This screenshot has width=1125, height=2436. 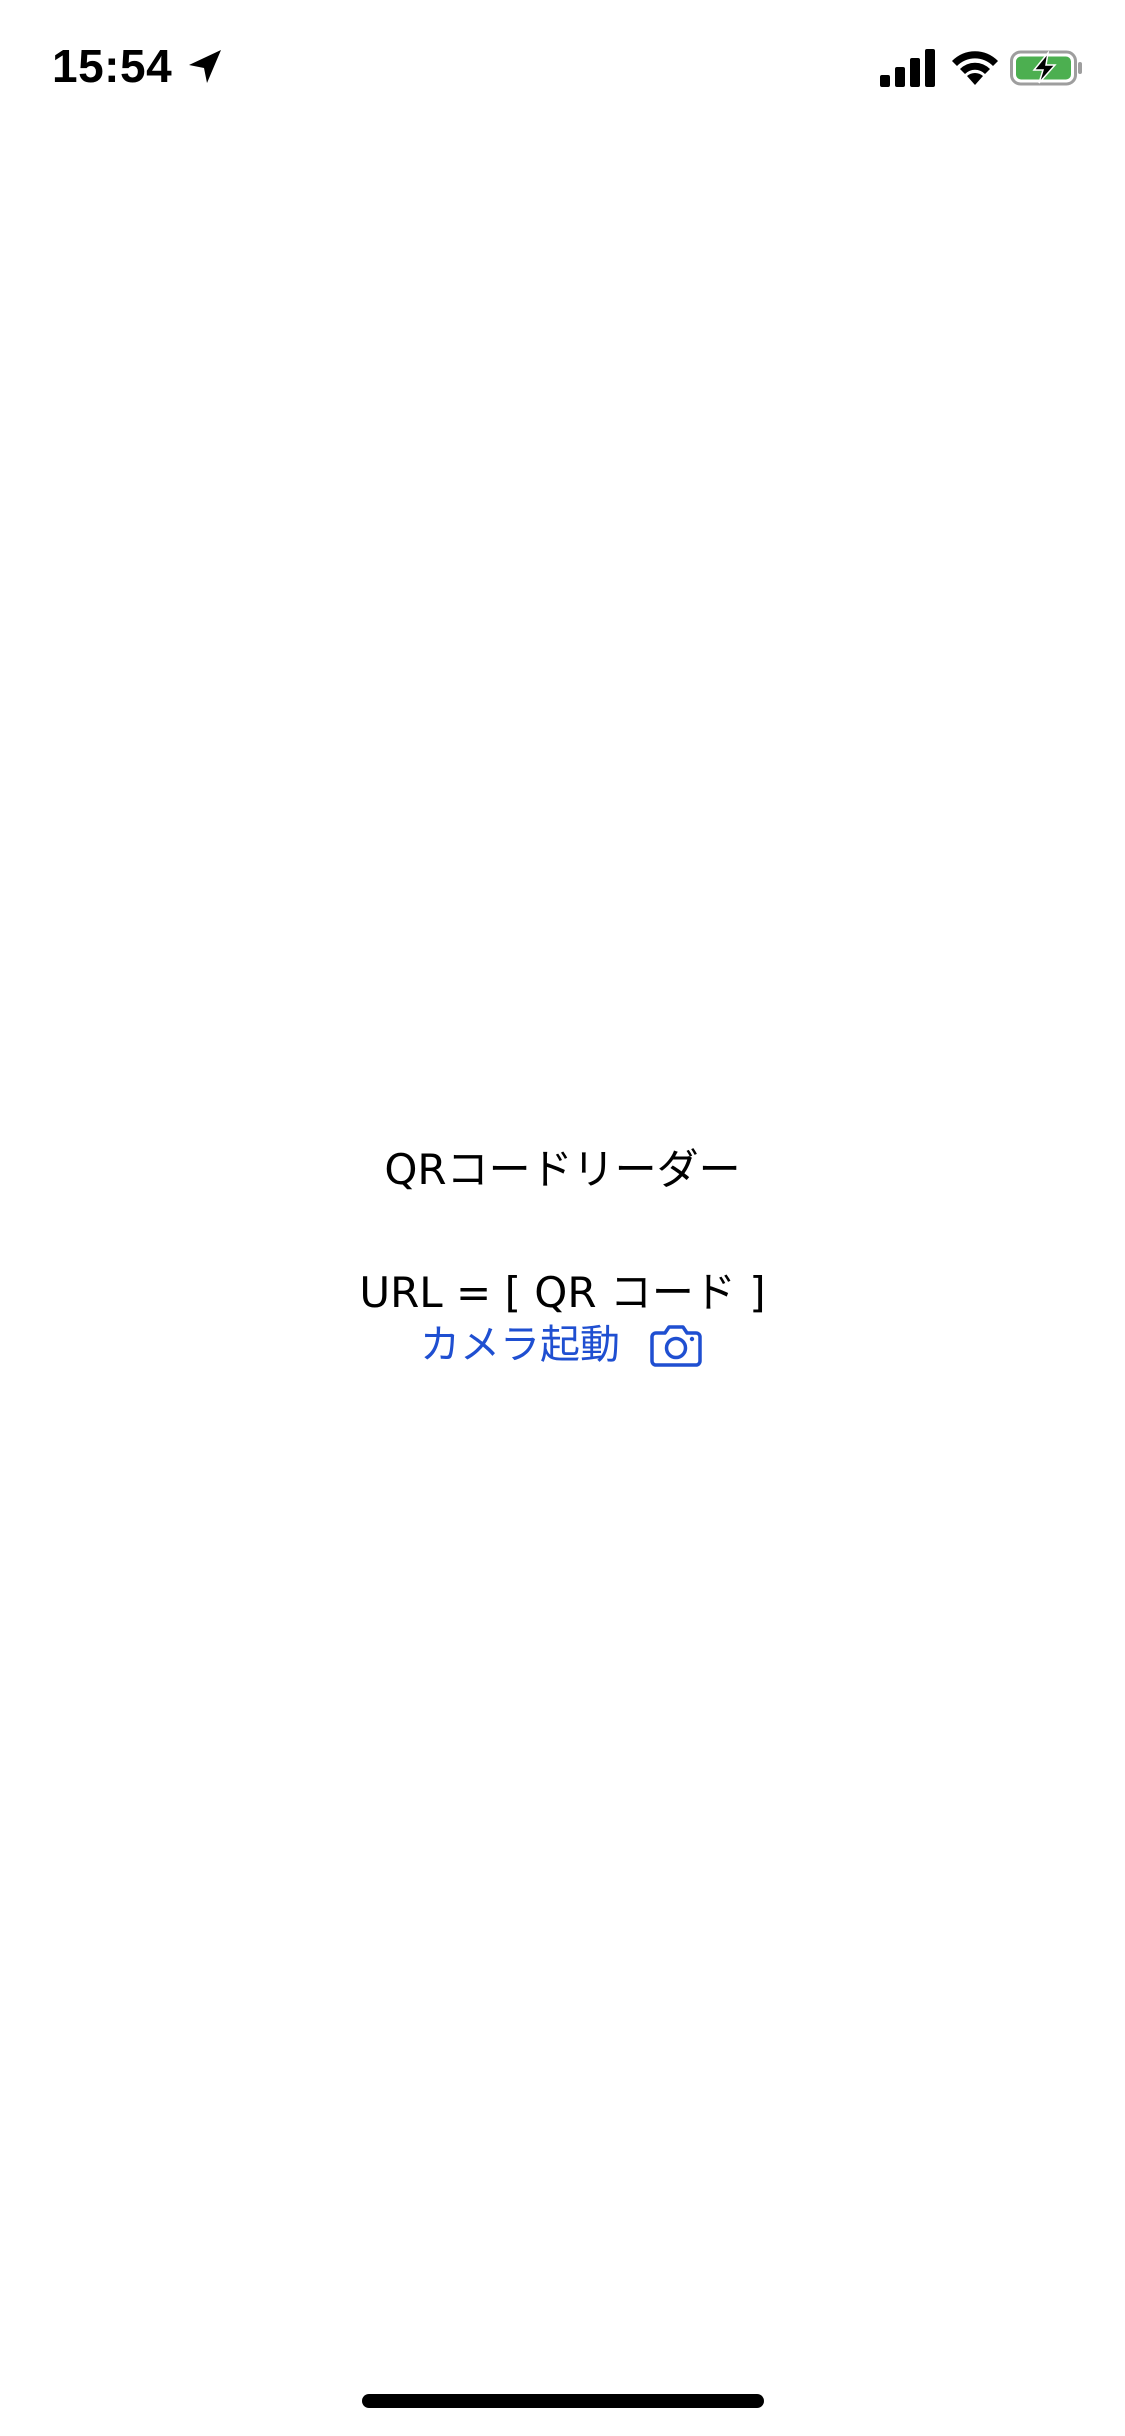 What do you see at coordinates (1046, 68) in the screenshot?
I see `battery-charging-icon` at bounding box center [1046, 68].